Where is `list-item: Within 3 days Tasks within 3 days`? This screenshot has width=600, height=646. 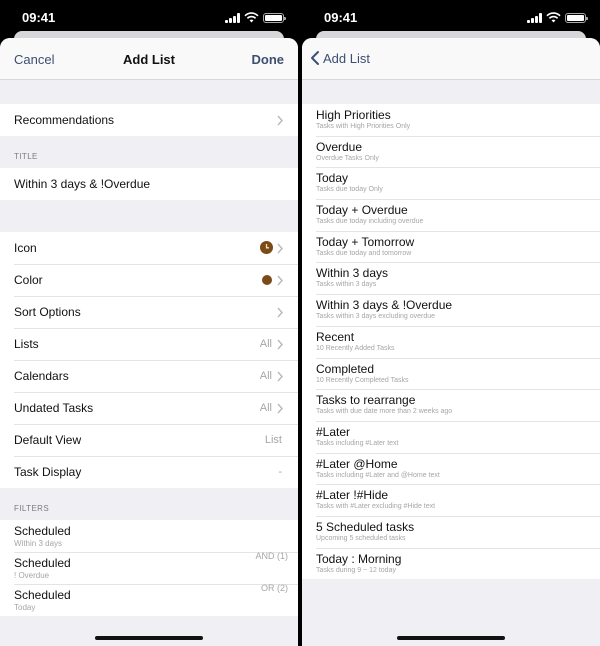
list-item: Within 3 days Tasks within 3 days is located at coordinates (451, 278).